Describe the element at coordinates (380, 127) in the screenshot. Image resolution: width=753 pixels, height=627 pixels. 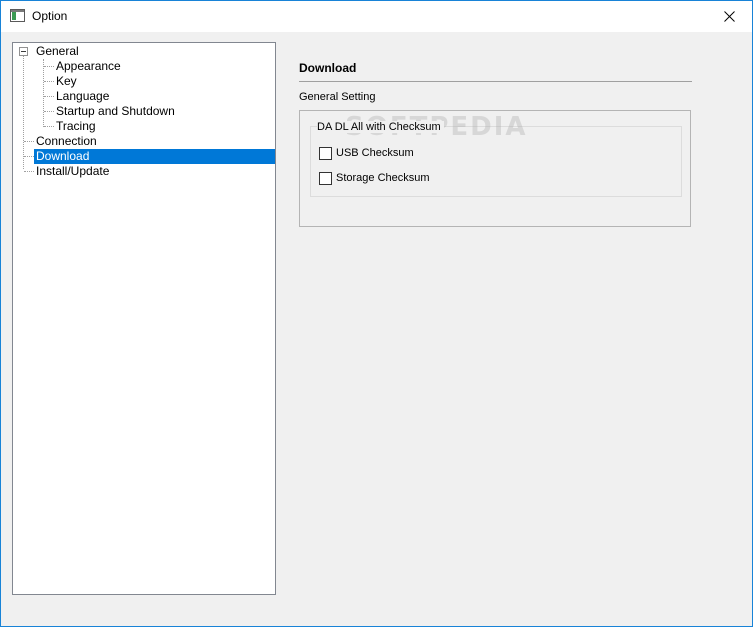
I see `checksum-group-label: DA DL All with Checksum` at that location.